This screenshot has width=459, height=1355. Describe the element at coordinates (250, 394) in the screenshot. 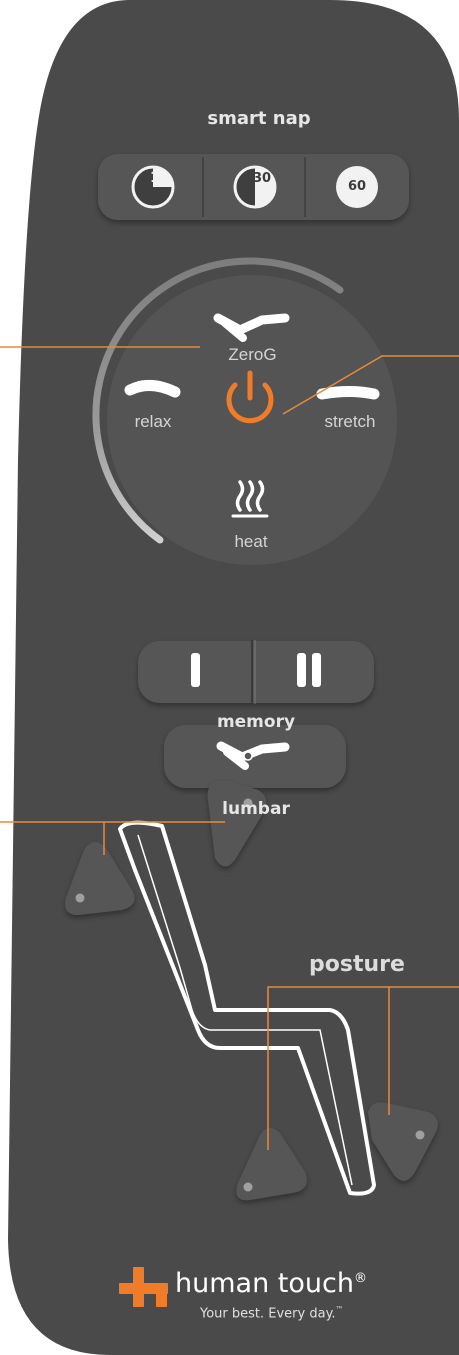

I see `power-button` at that location.